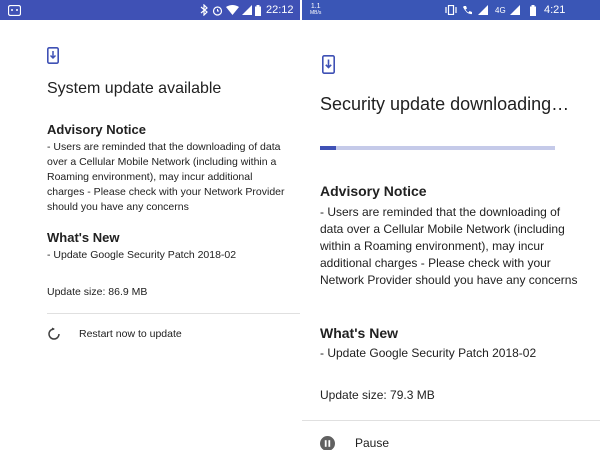  I want to click on system-update-icon, so click(53, 55).